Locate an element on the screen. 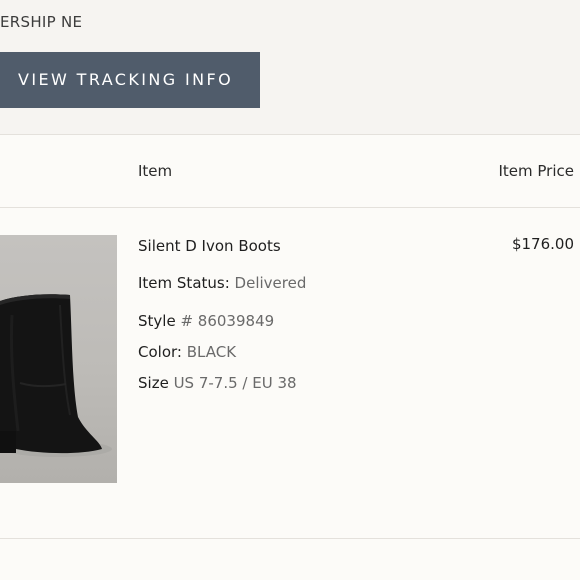 Image resolution: width=580 pixels, height=580 pixels. style-value: # 86039849 is located at coordinates (227, 321).